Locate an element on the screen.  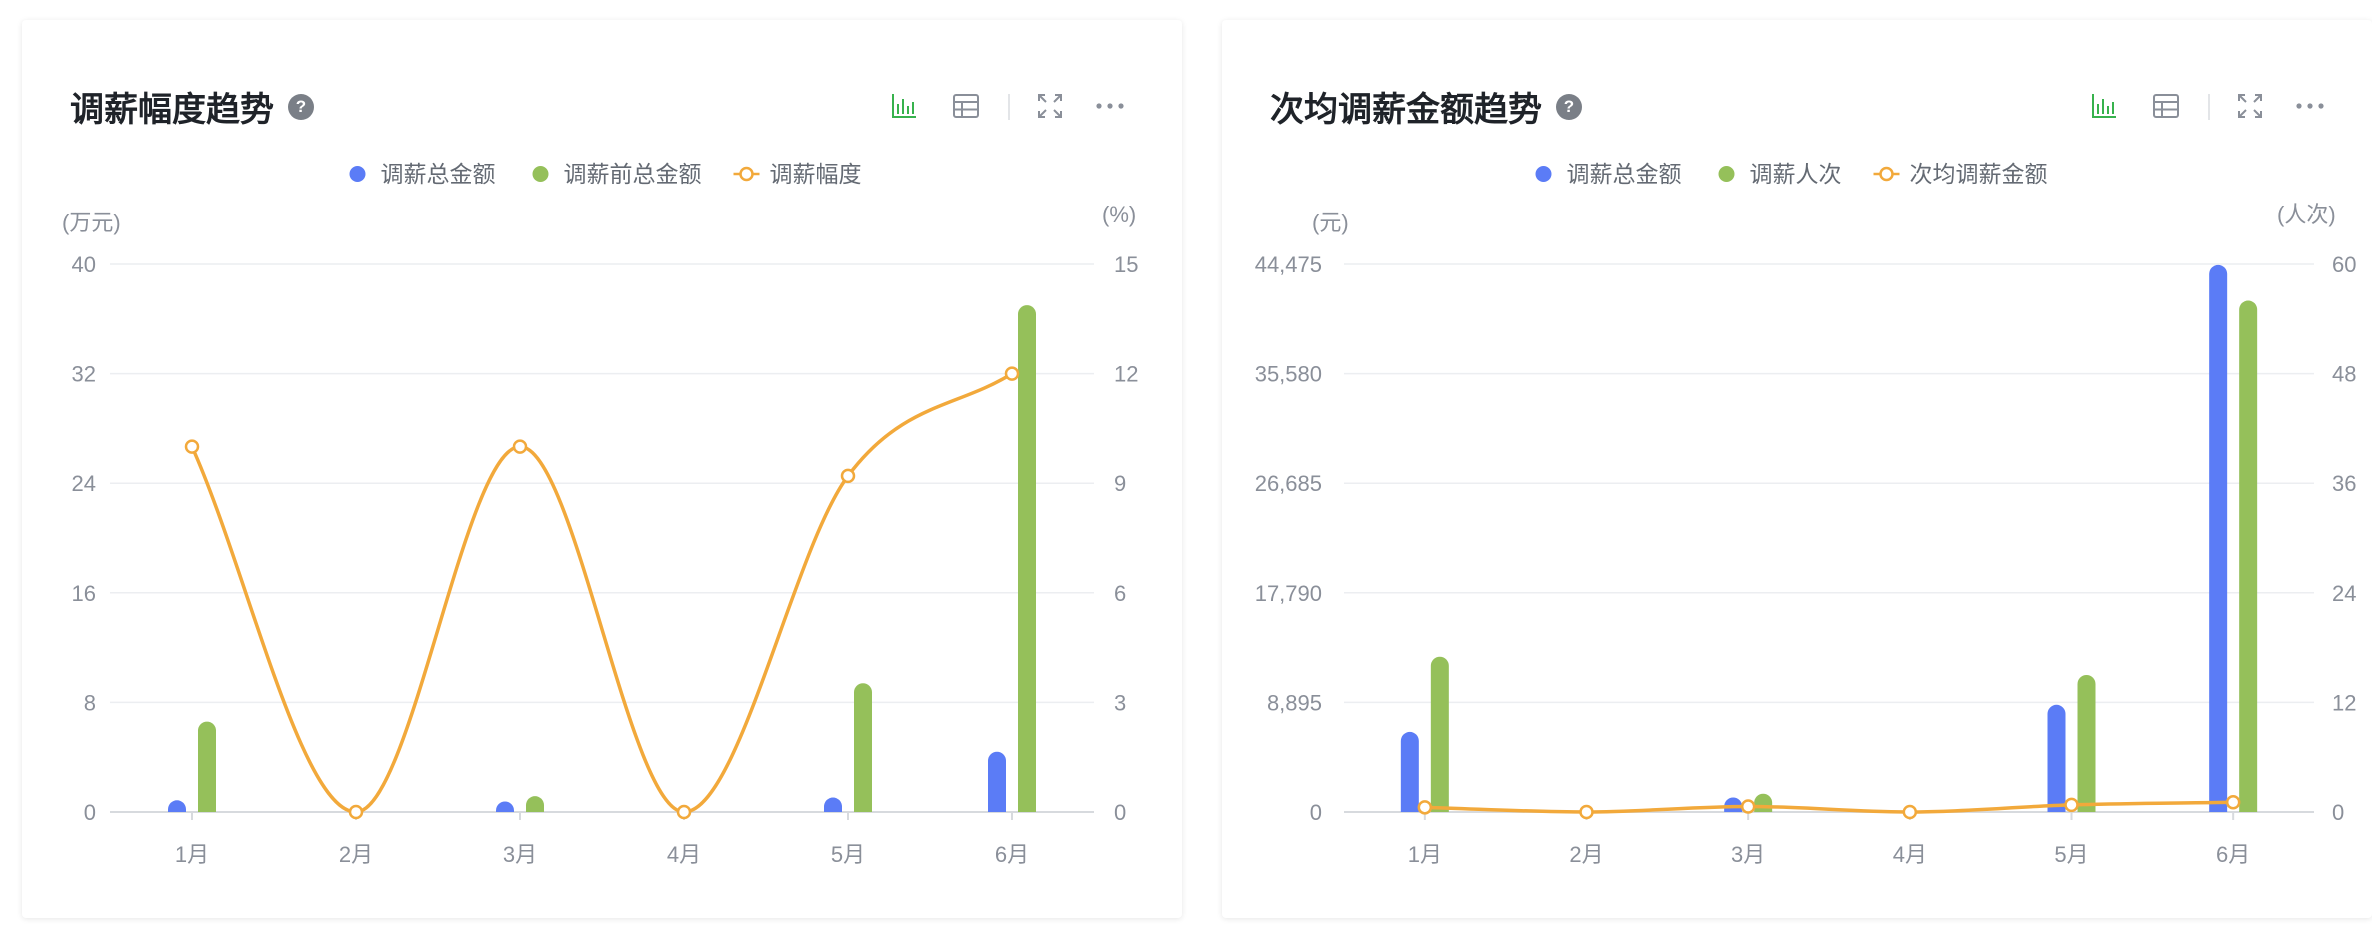
y-left-tick-label: 32 is located at coordinates (84, 374).